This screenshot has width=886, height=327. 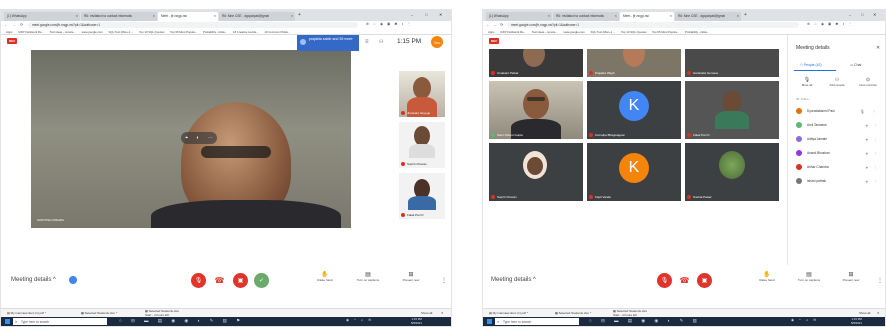 What do you see at coordinates (119, 16) in the screenshot?
I see `tab-invitation: R6: Invitation to contact informatic ✕` at bounding box center [119, 16].